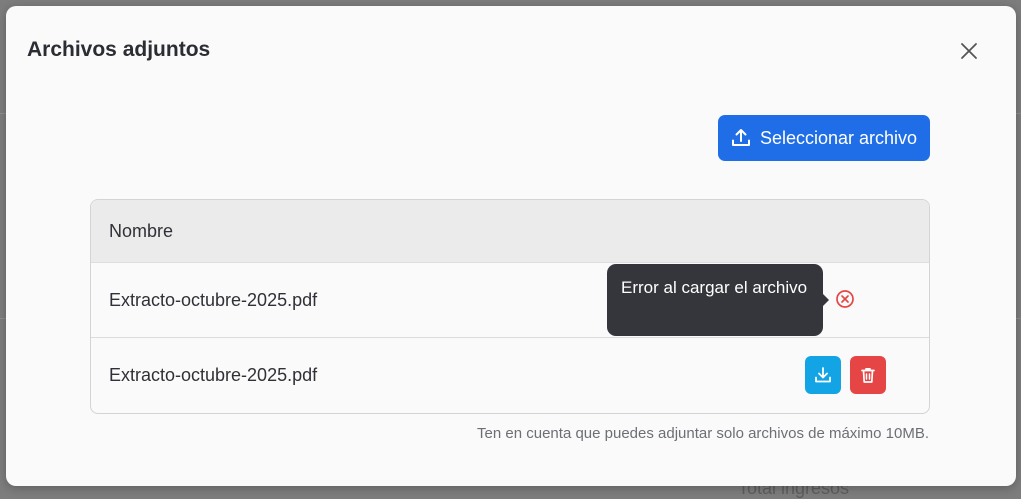  Describe the element at coordinates (826, 300) in the screenshot. I see `tooltip-arrow` at that location.